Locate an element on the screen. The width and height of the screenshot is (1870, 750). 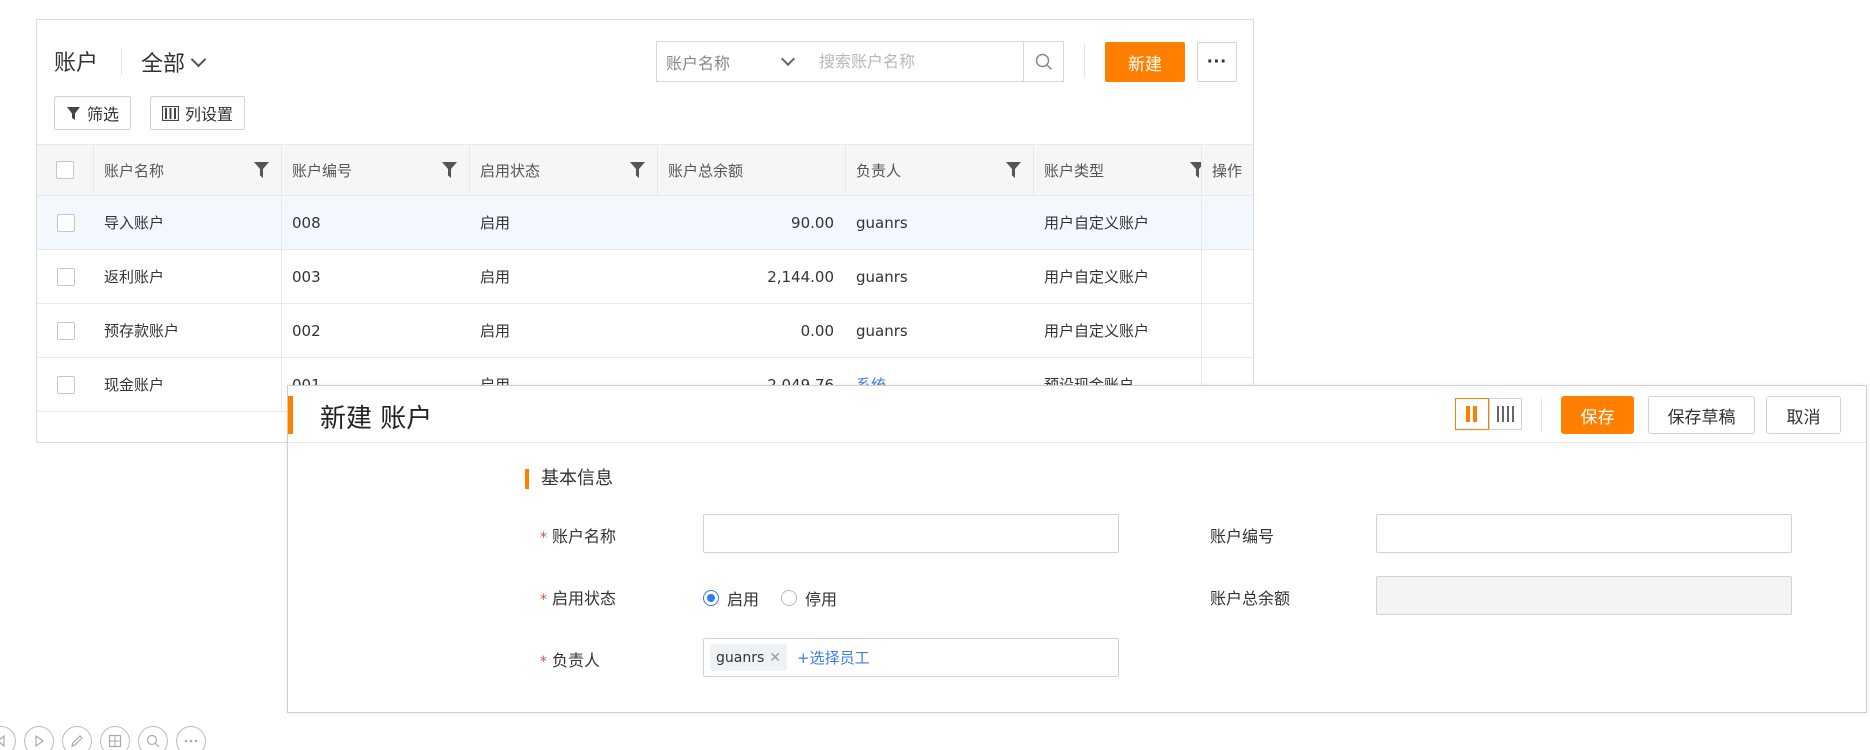
search-icon is located at coordinates (1043, 61).